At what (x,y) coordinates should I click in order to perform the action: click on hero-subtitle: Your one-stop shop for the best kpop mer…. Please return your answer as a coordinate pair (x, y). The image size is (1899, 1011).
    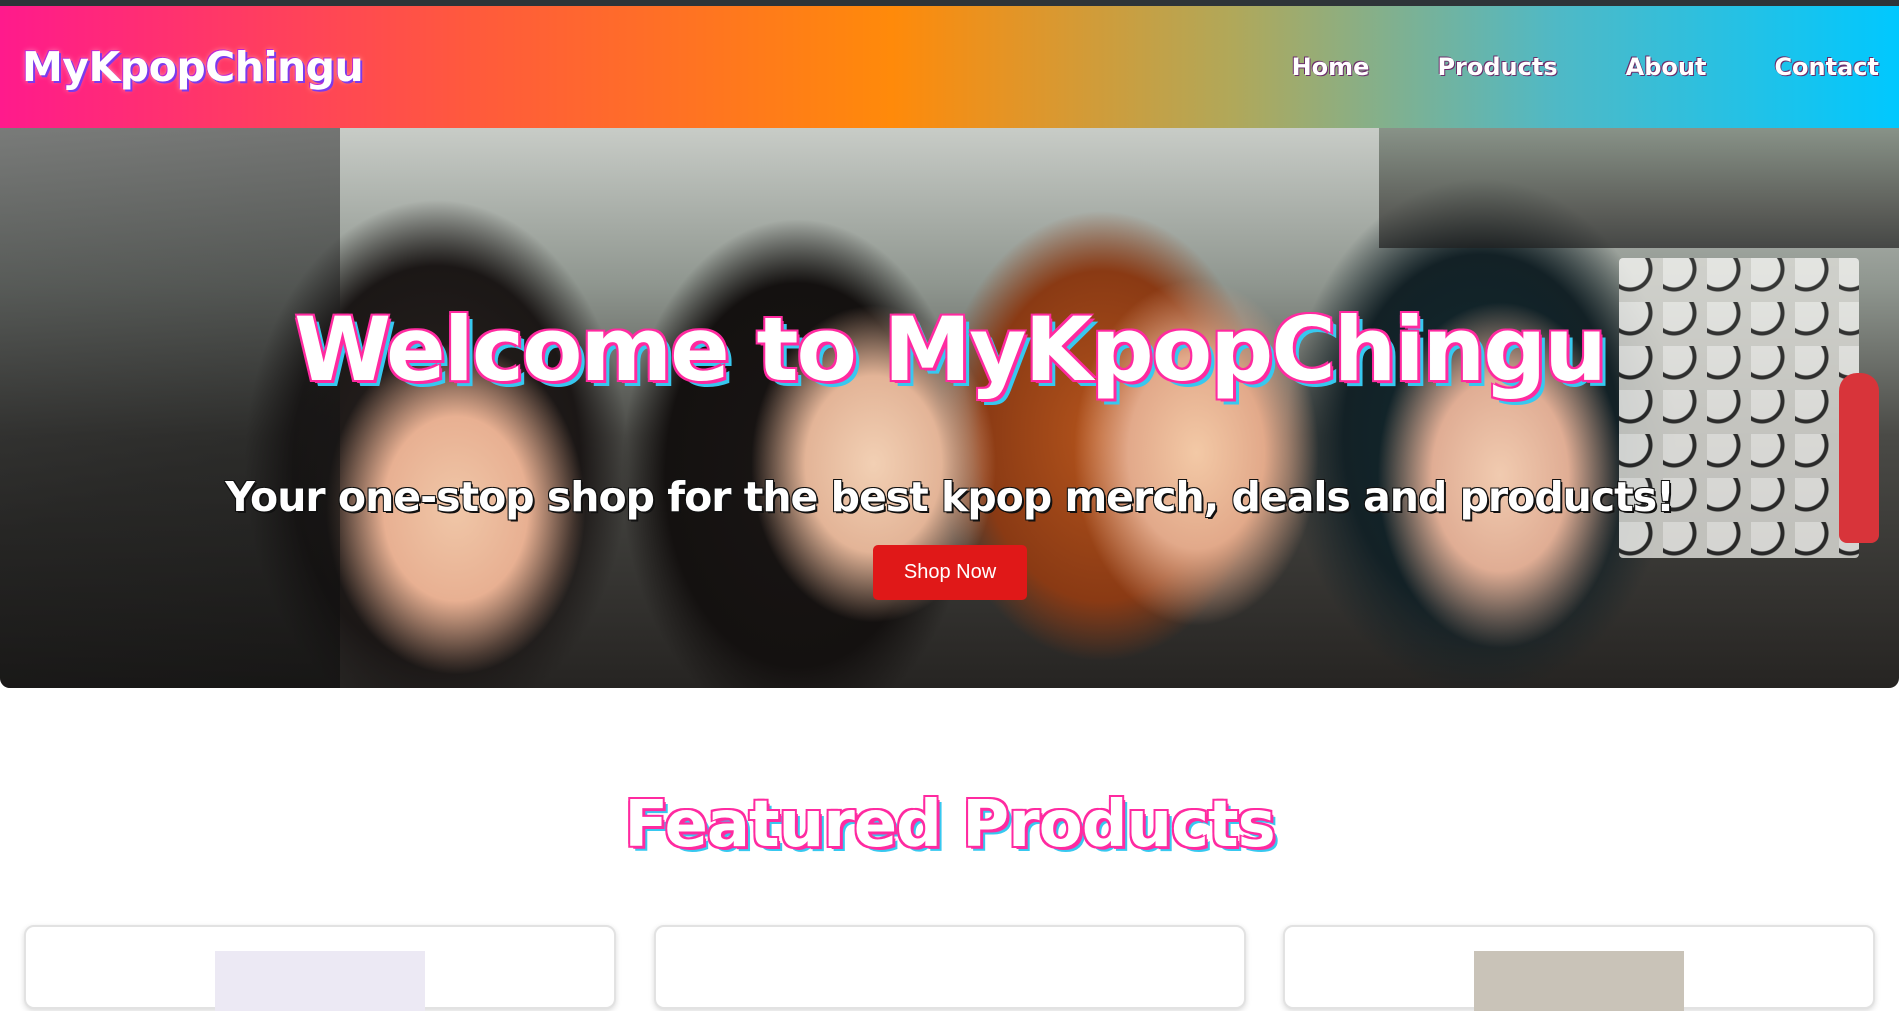
    Looking at the image, I should click on (950, 497).